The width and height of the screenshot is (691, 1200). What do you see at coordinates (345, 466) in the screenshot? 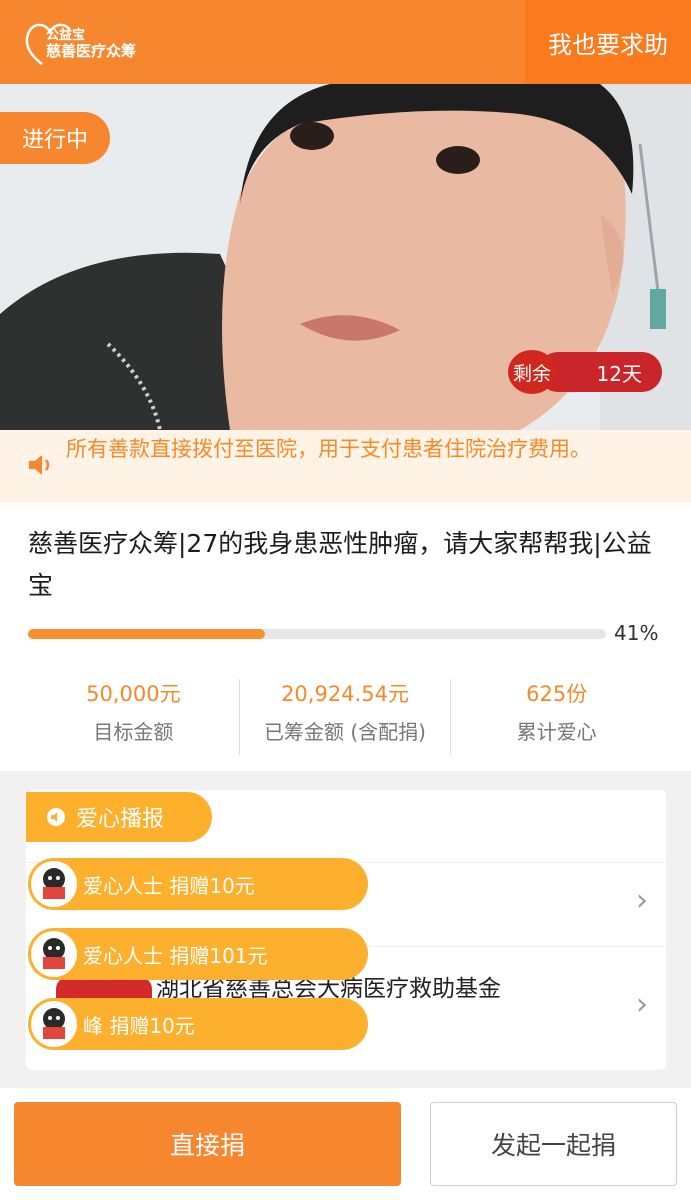
I see `notice-bar: 所有善款直接拨付至医院，用于支付患者住院治疗费用。` at bounding box center [345, 466].